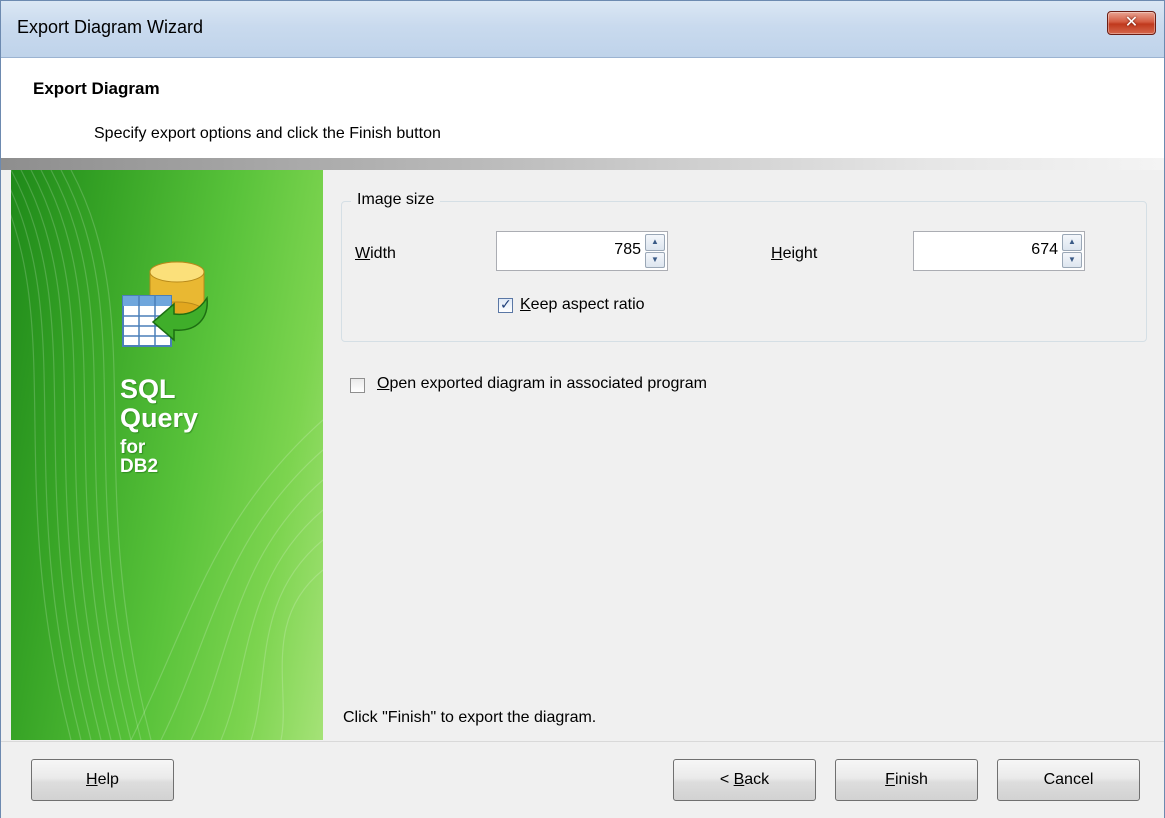  Describe the element at coordinates (999, 251) in the screenshot. I see `height-spin-input: 674 ▲ ▼` at that location.